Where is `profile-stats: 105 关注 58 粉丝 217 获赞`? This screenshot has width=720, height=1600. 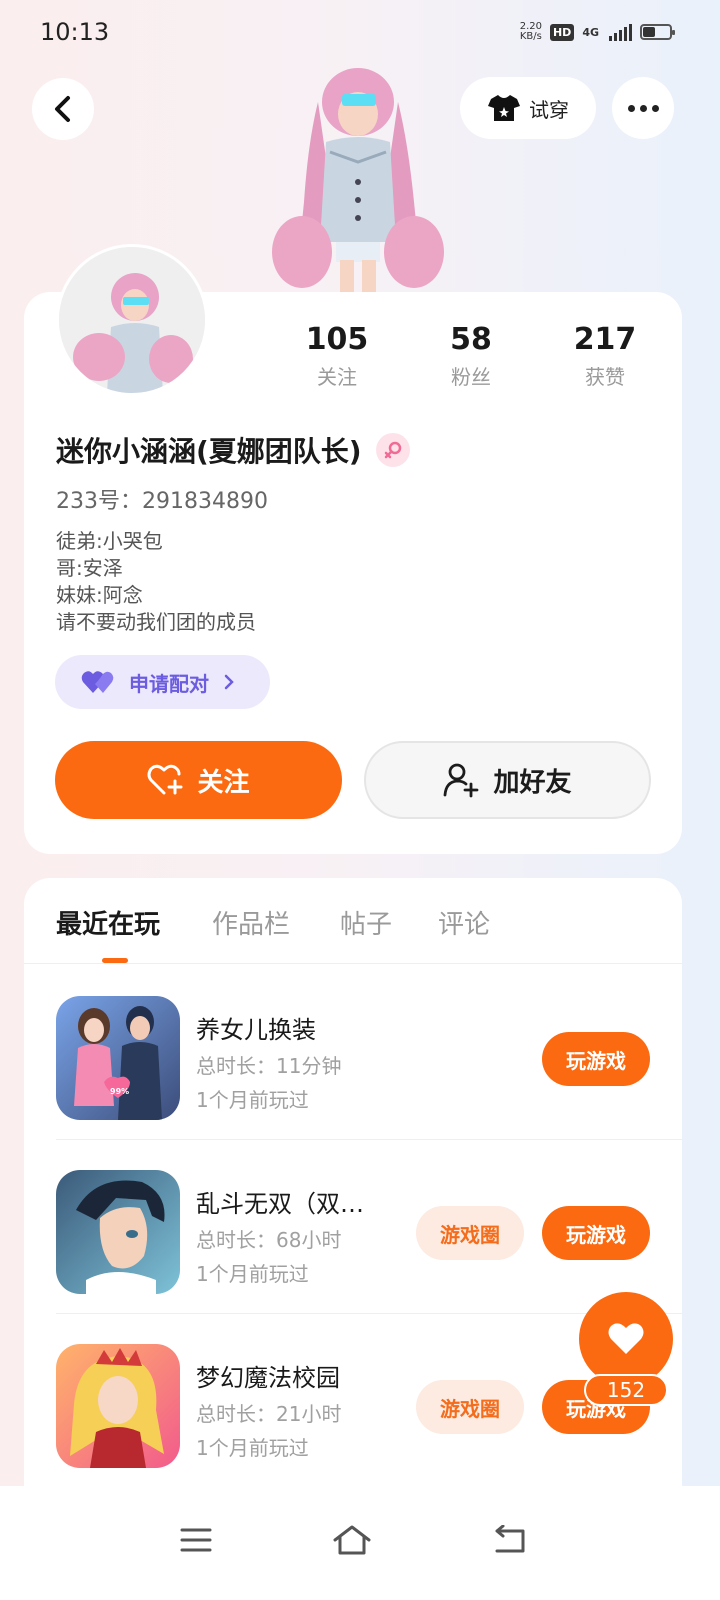 profile-stats: 105 关注 58 粉丝 217 获赞 is located at coordinates (475, 356).